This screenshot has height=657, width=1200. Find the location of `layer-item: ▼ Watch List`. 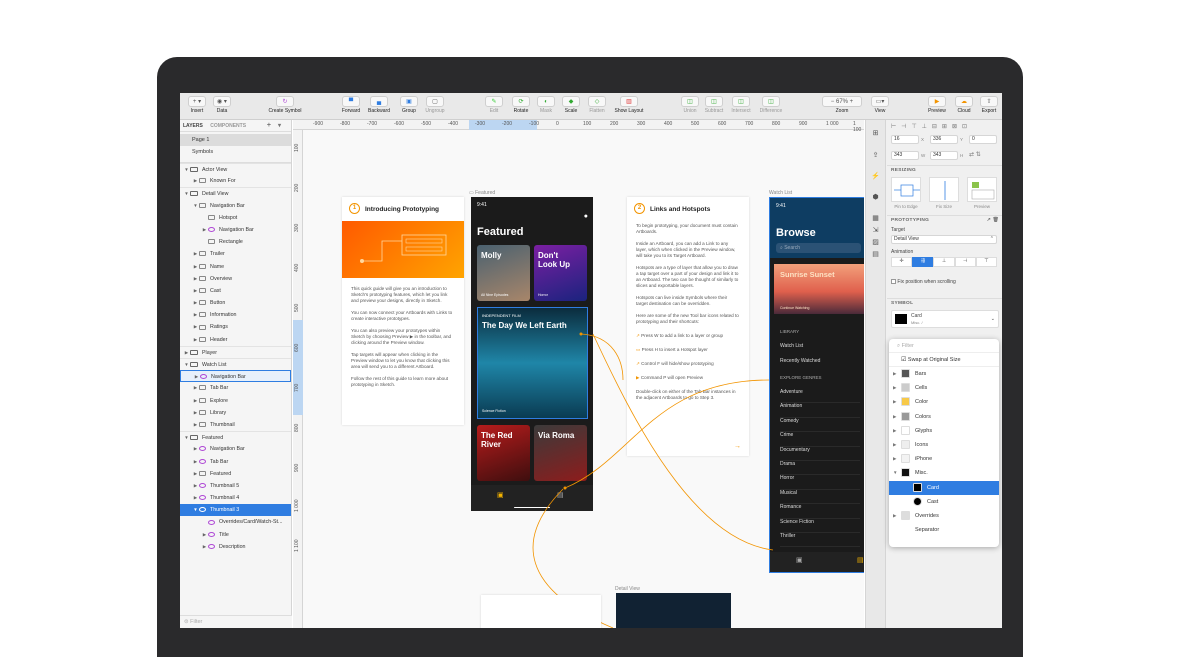

layer-item: ▼ Watch List is located at coordinates (235, 364).